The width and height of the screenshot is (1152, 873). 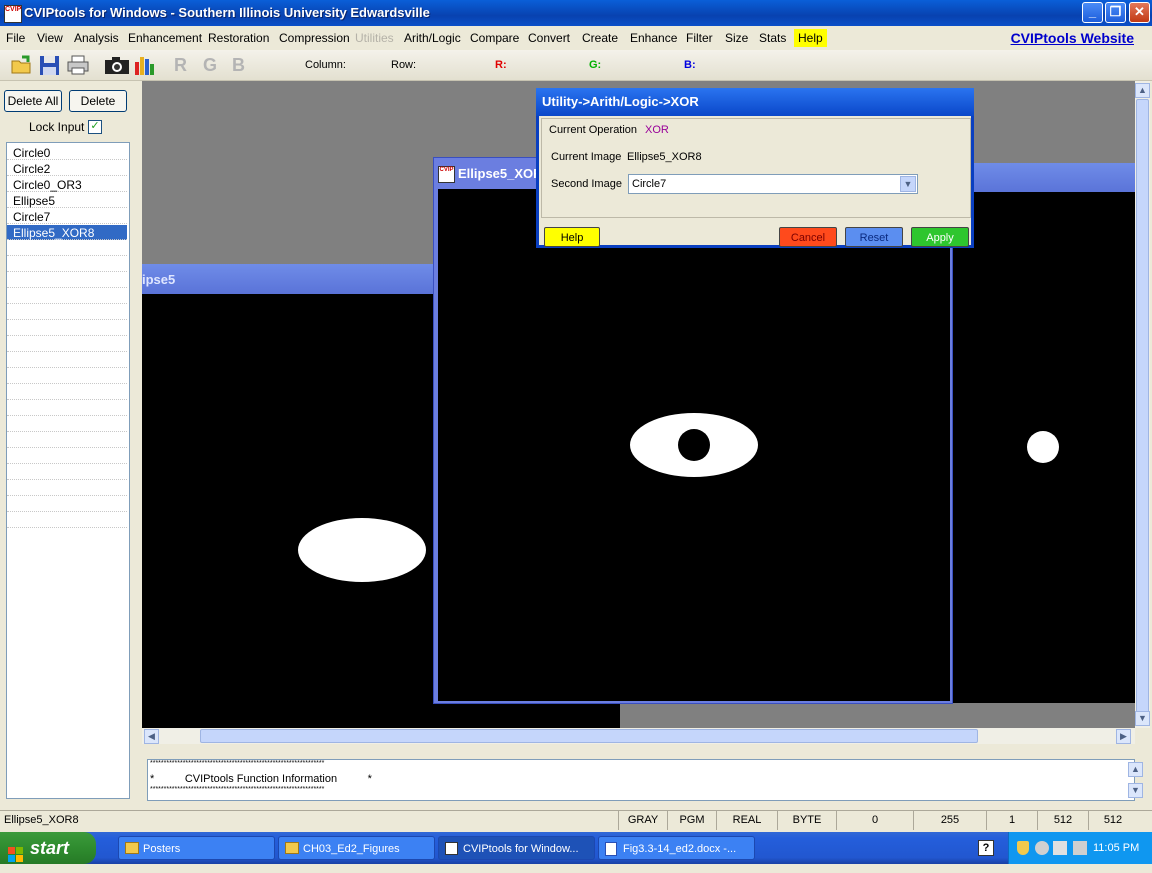 I want to click on start-button: start, so click(x=48, y=848).